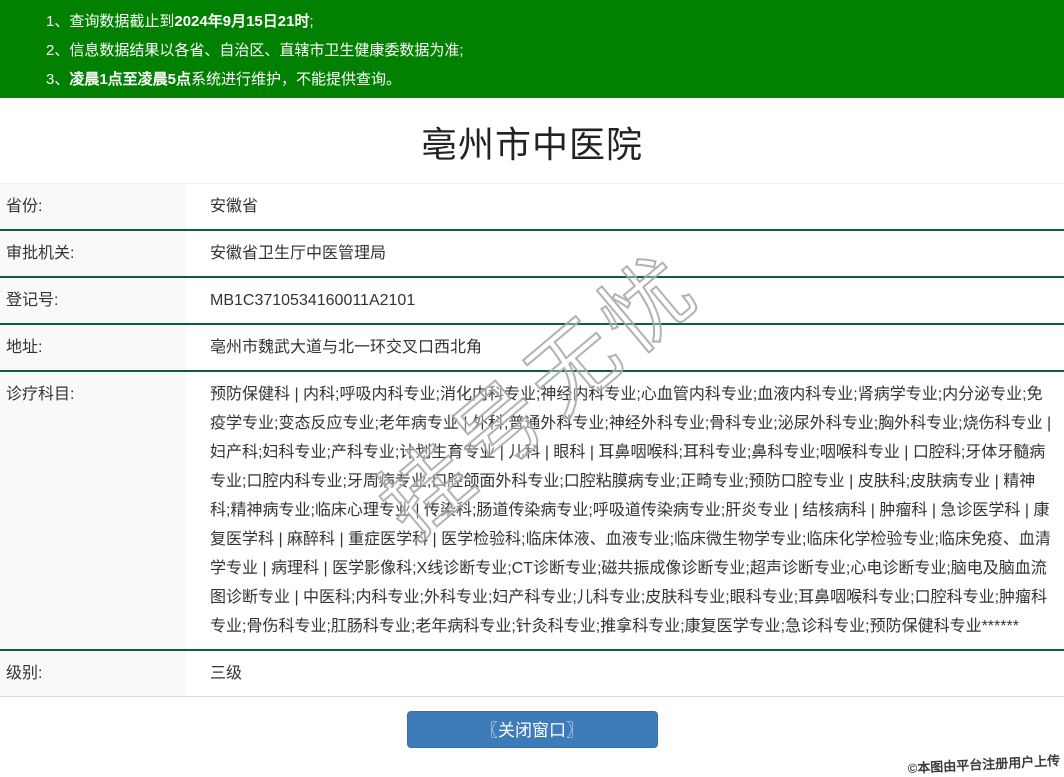 Image resolution: width=1064 pixels, height=777 pixels. Describe the element at coordinates (531, 144) in the screenshot. I see `page-title: 亳州市中医院` at that location.